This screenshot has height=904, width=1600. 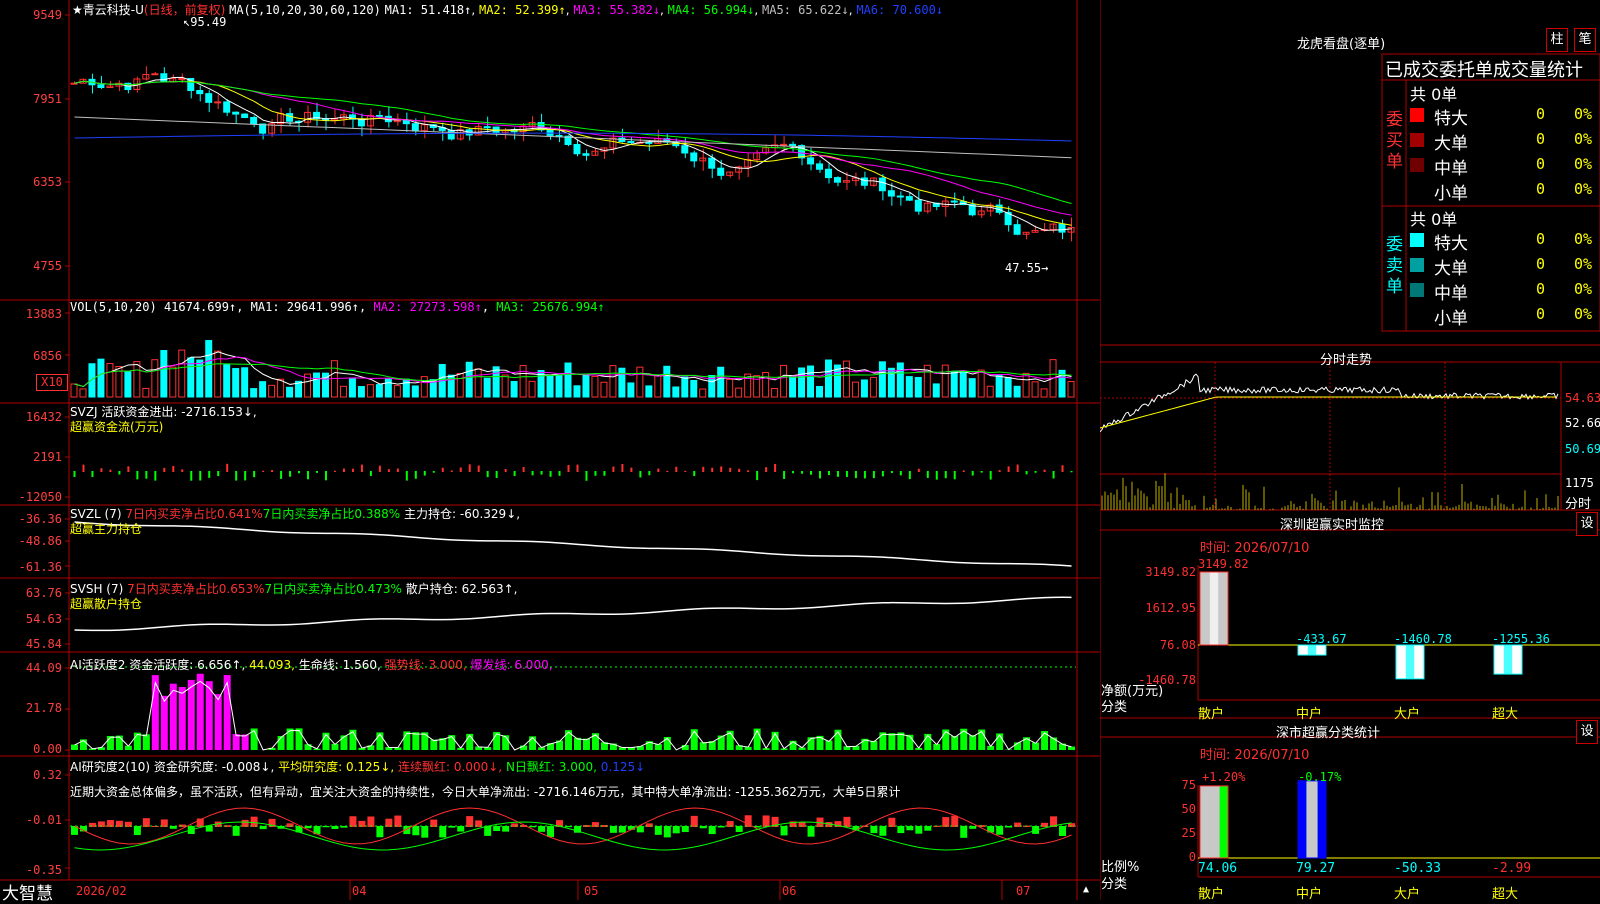 I want to click on svzj-subtitle: 超赢资金流(万元), so click(x=116, y=426).